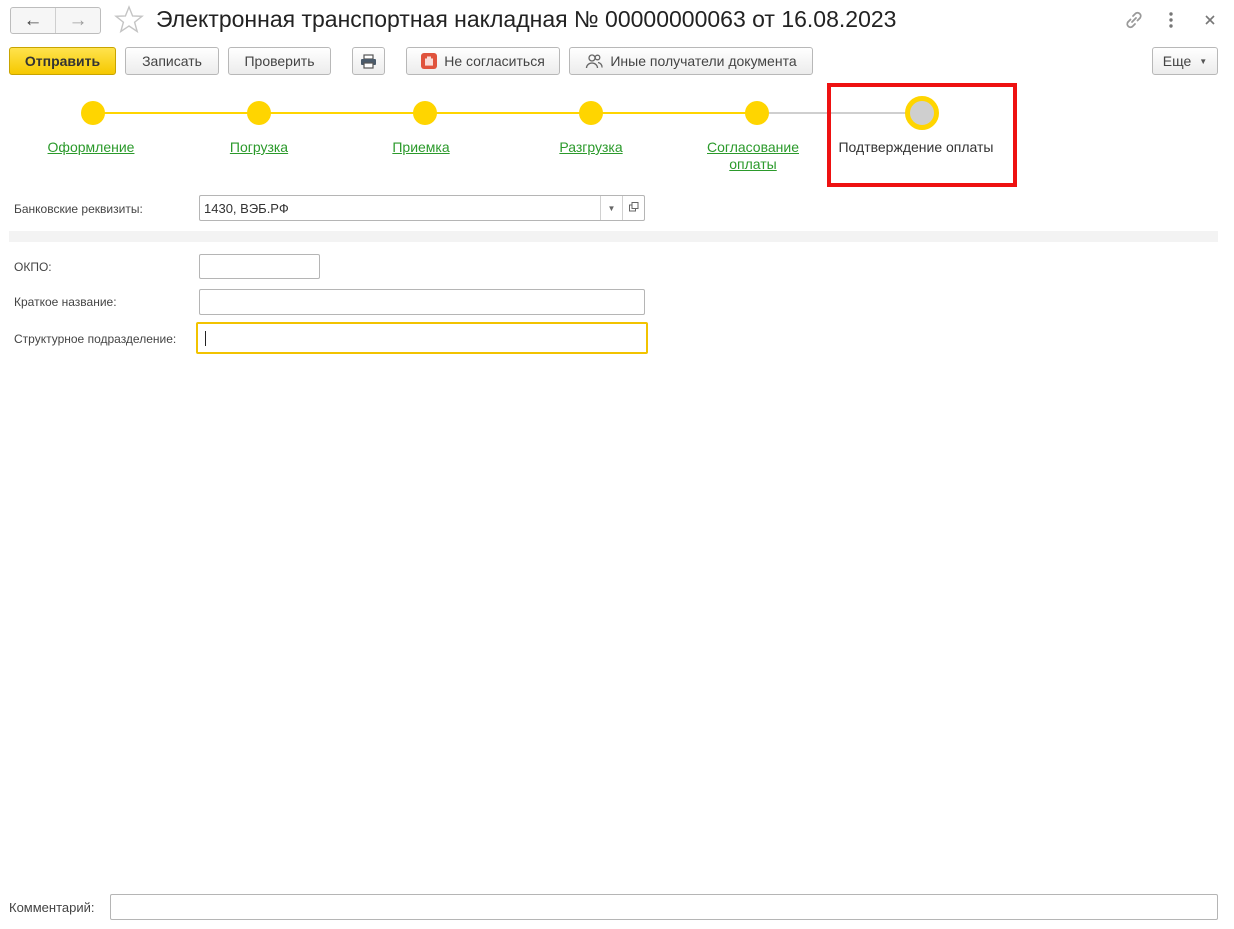  I want to click on stop-hand-icon, so click(429, 61).